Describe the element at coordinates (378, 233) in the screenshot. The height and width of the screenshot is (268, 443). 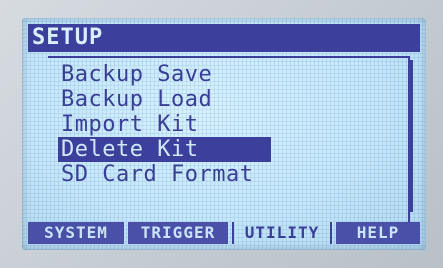
I see `tab-help: HELP` at that location.